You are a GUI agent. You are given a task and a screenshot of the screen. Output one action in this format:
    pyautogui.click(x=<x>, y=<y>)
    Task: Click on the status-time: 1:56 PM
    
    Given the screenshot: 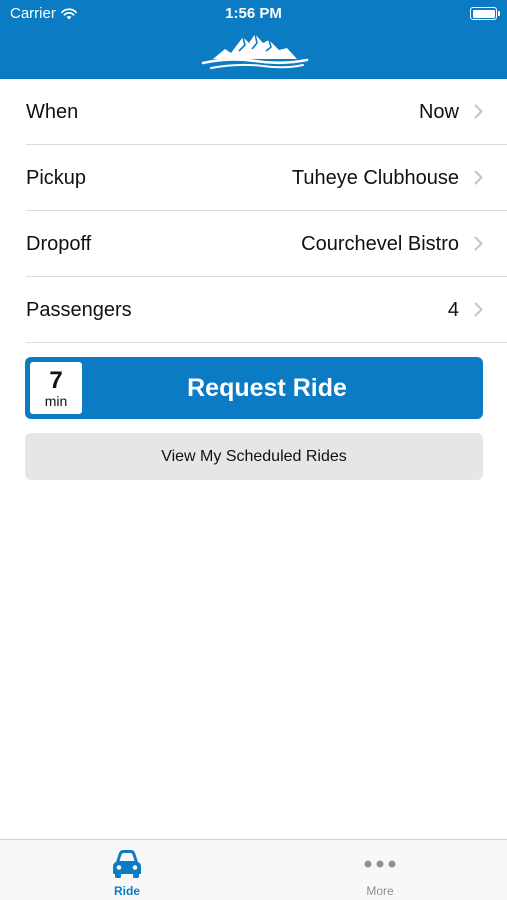 What is the action you would take?
    pyautogui.click(x=253, y=13)
    